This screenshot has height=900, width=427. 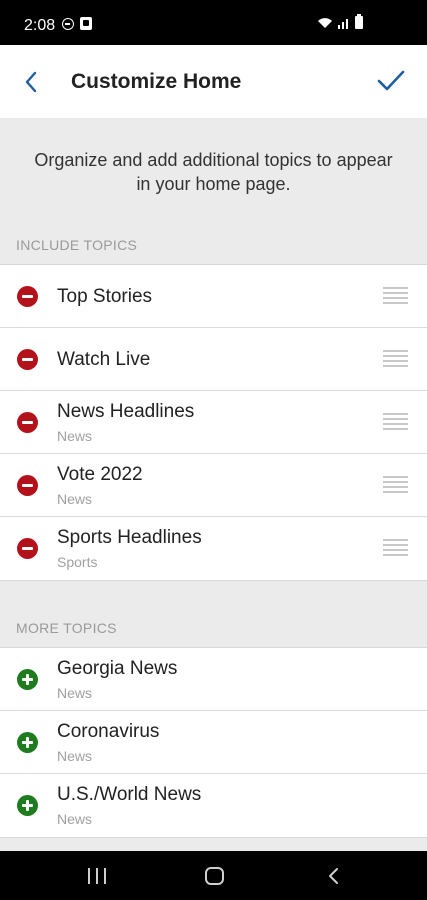 What do you see at coordinates (117, 668) in the screenshot?
I see `topic-title: Georgia News` at bounding box center [117, 668].